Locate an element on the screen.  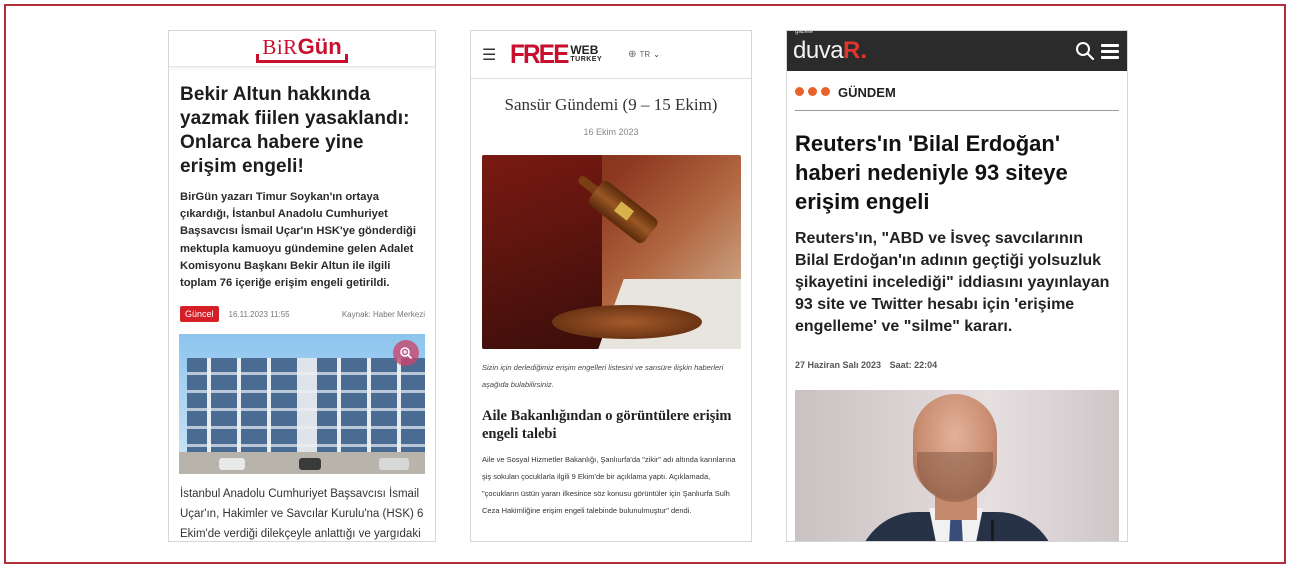
birgun-courthouse-photo is located at coordinates (302, 404).